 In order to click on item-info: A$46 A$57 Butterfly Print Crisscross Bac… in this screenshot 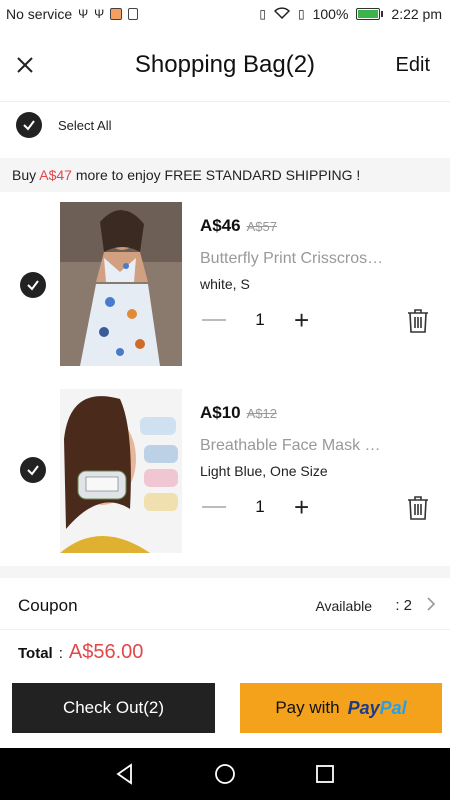, I will do `click(320, 254)`.